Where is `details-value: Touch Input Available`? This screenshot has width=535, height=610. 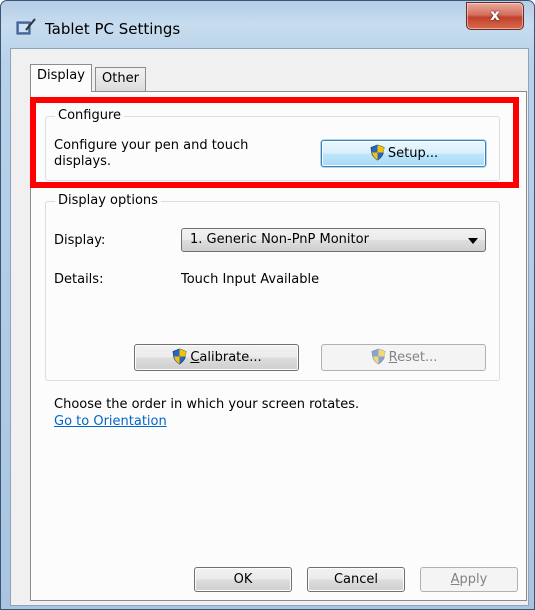 details-value: Touch Input Available is located at coordinates (250, 279).